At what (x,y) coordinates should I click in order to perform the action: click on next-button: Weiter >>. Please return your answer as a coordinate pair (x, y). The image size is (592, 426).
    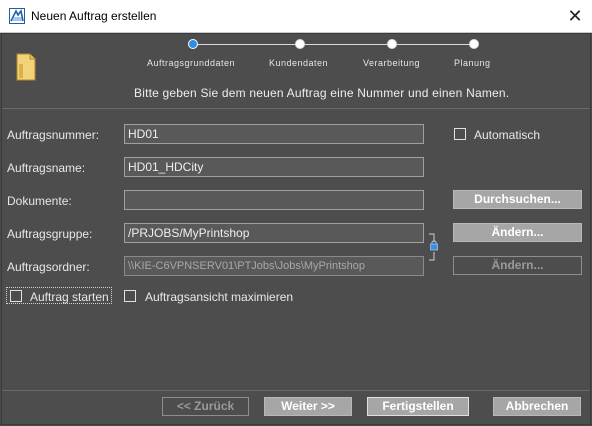
    Looking at the image, I should click on (308, 406).